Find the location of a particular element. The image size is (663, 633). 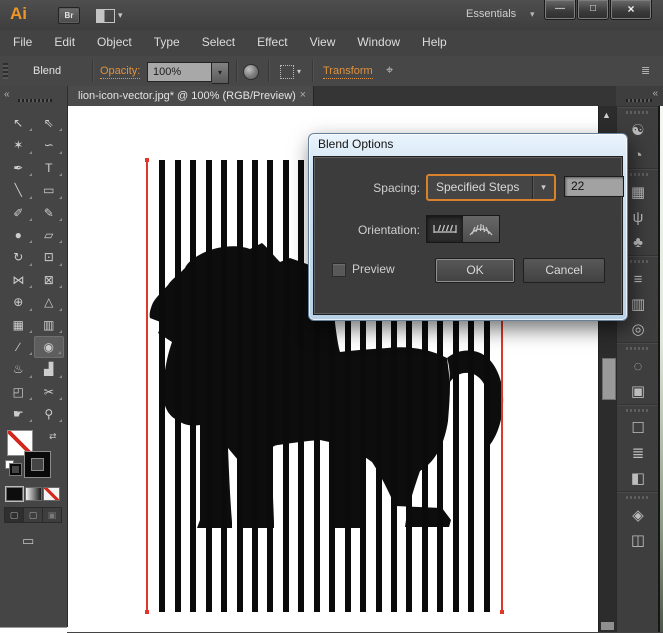

menu-type: Type is located at coordinates (167, 42).